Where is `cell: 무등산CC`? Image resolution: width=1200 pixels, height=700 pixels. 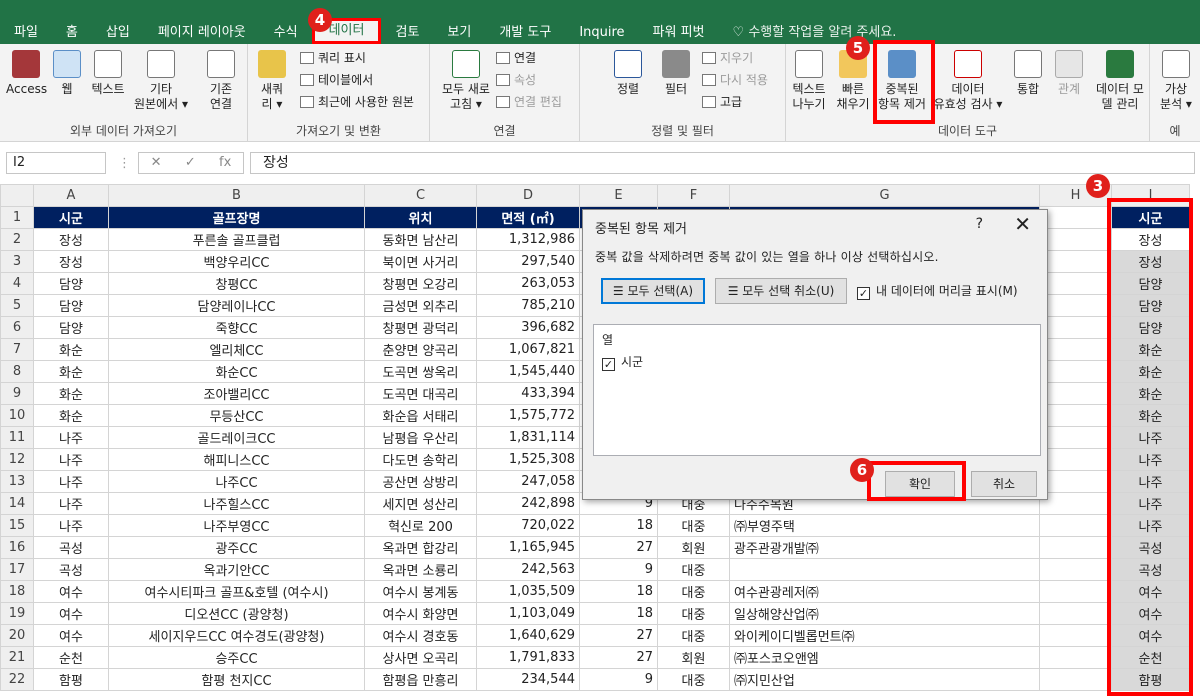
cell: 무등산CC is located at coordinates (236, 415).